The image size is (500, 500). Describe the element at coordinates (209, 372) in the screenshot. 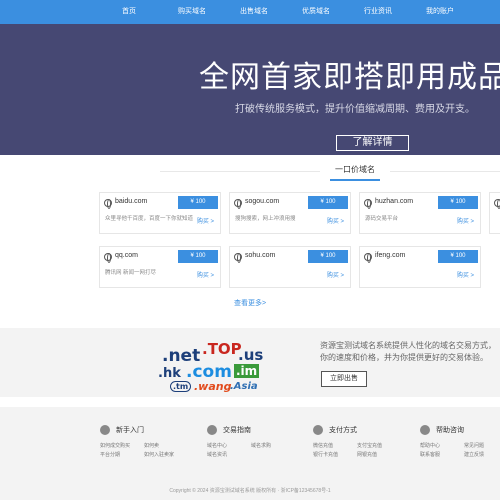

I see `tld-com: .com` at that location.